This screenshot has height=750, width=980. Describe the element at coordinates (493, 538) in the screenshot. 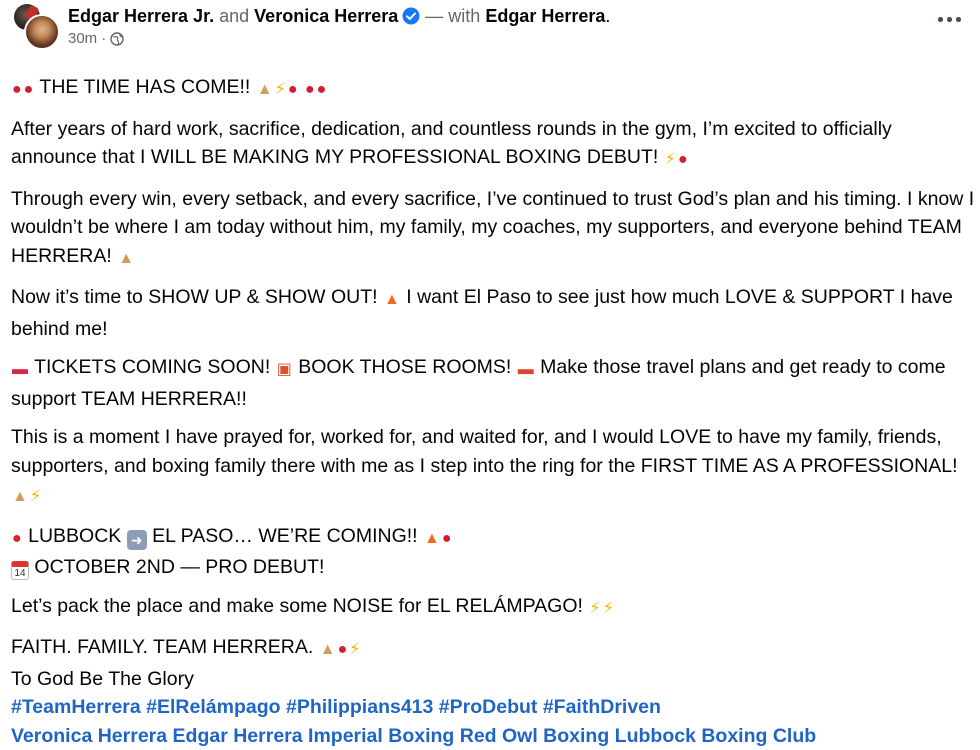

I see `paragraph-route: ● LUBBOCK ➜ EL PASO… WE’RE COMING!! ▲●` at that location.